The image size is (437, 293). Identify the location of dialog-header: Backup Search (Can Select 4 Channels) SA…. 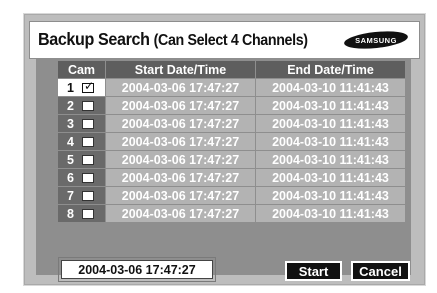
(224, 40).